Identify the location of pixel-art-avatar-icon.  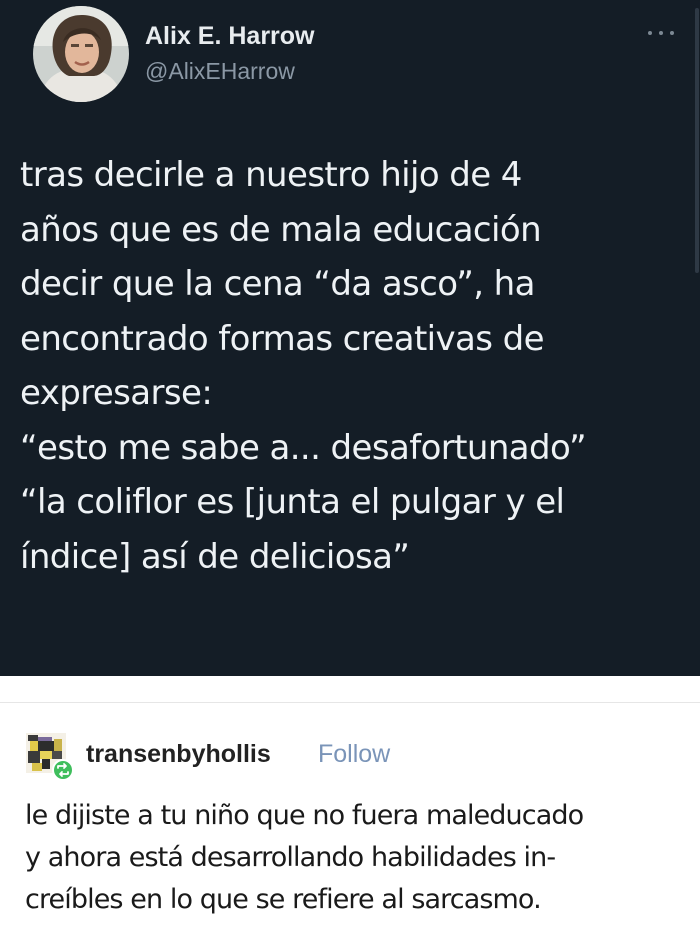
(50, 757).